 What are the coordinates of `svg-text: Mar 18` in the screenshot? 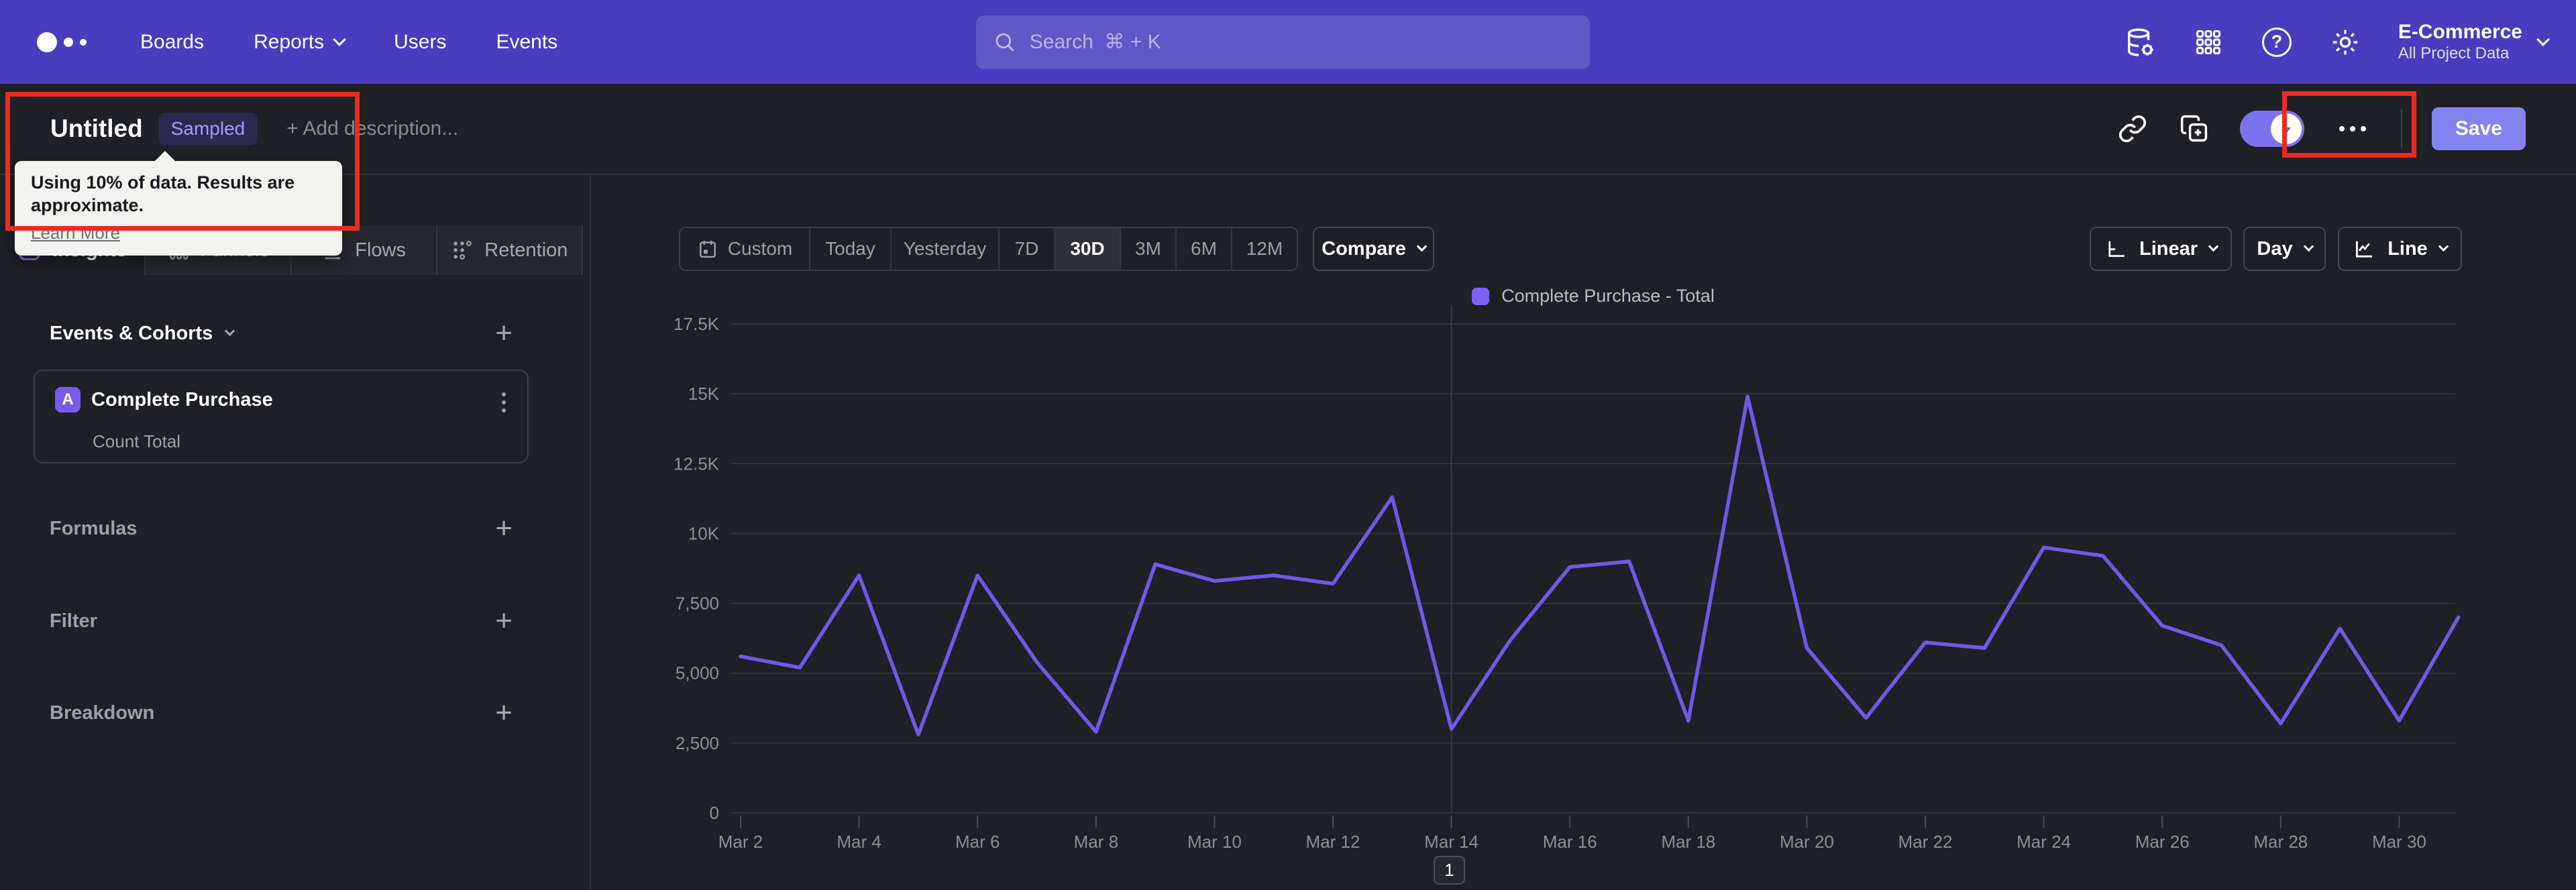 It's located at (1688, 842).